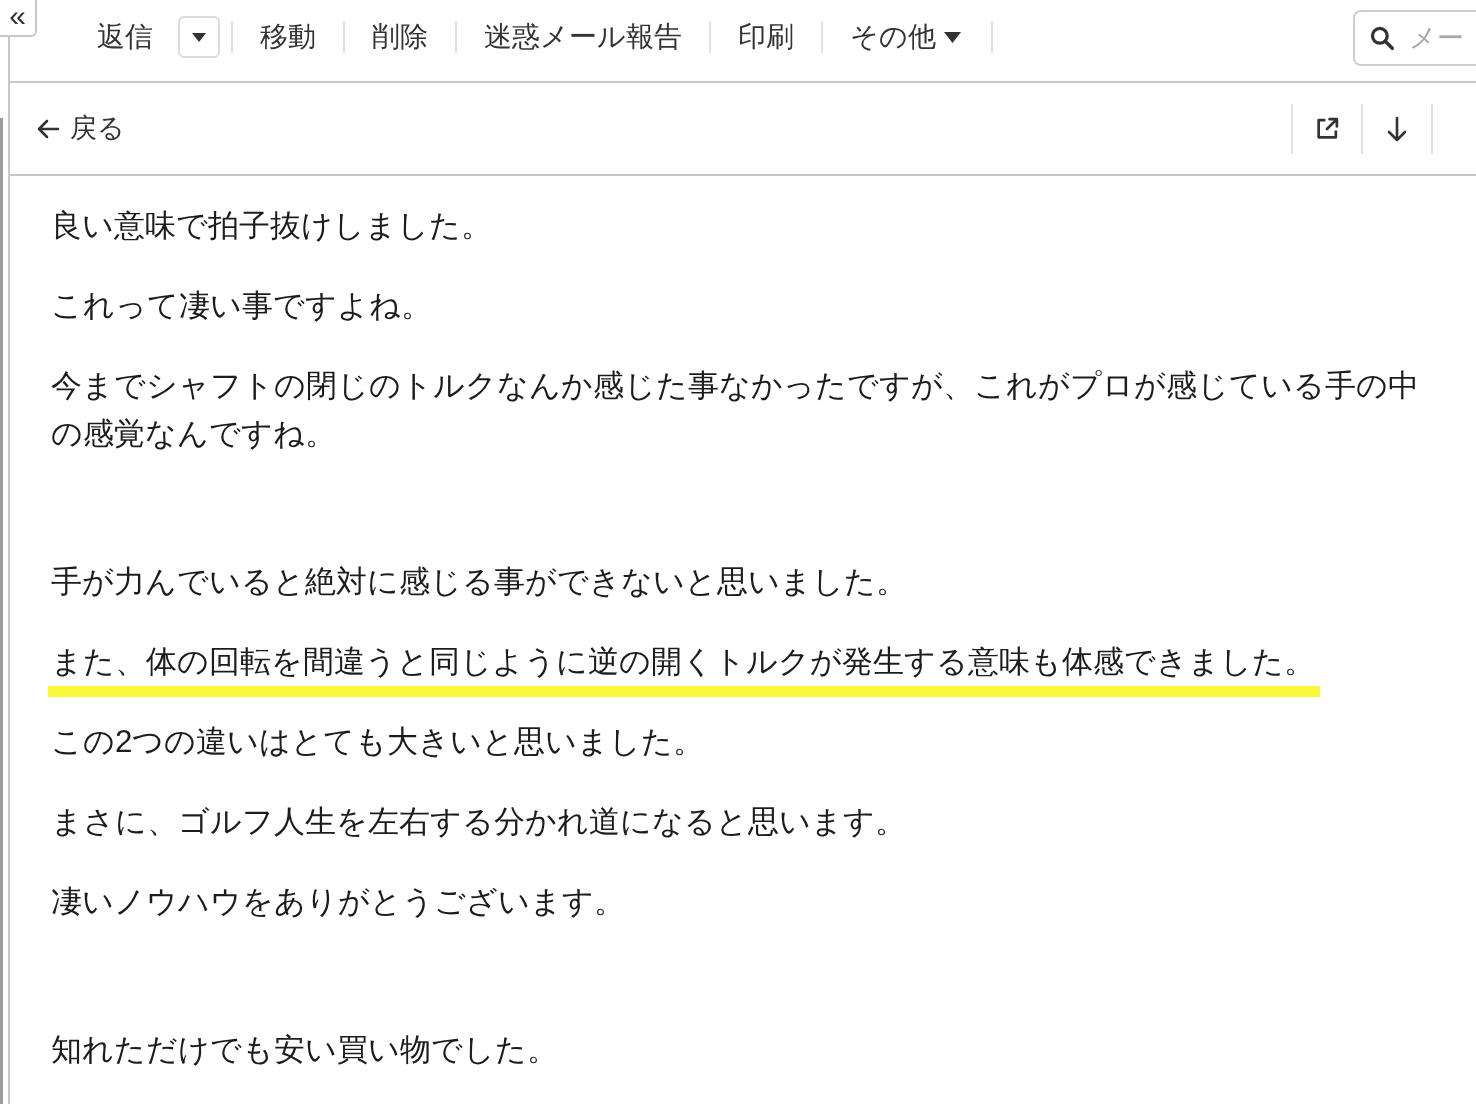  What do you see at coordinates (907, 37) in the screenshot?
I see `menu-button: その他` at bounding box center [907, 37].